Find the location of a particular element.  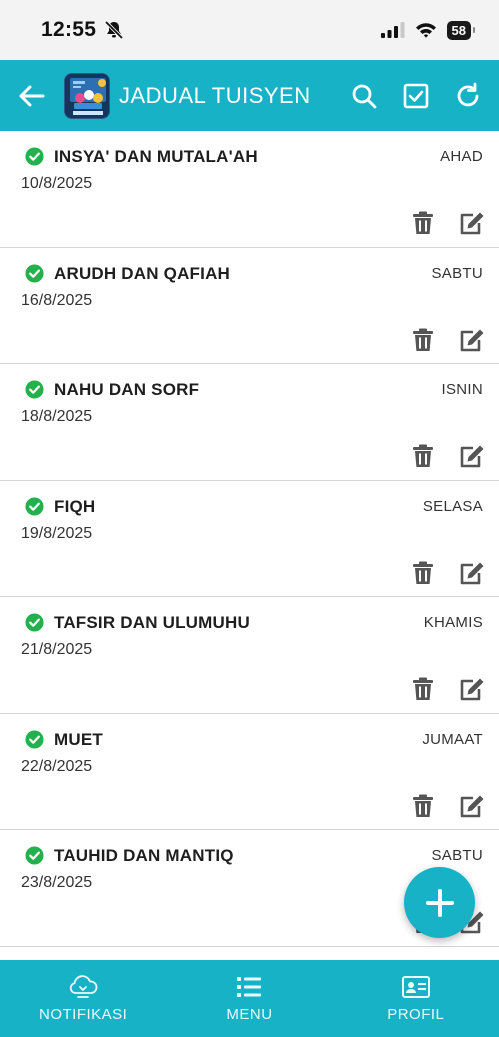

bell-muted-icon is located at coordinates (114, 30).